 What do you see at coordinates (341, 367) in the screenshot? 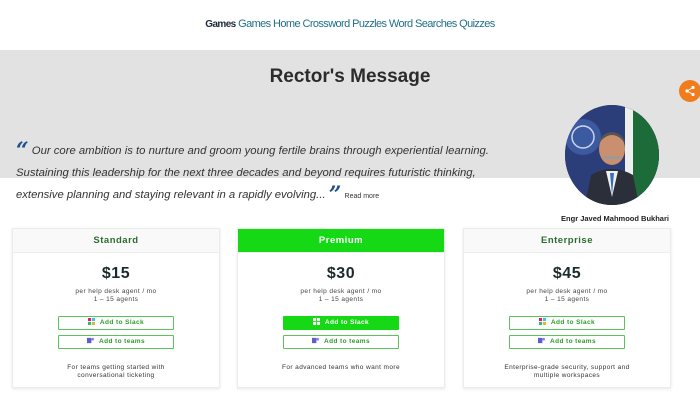
I see `plan-description: For advanced teams who want more` at bounding box center [341, 367].